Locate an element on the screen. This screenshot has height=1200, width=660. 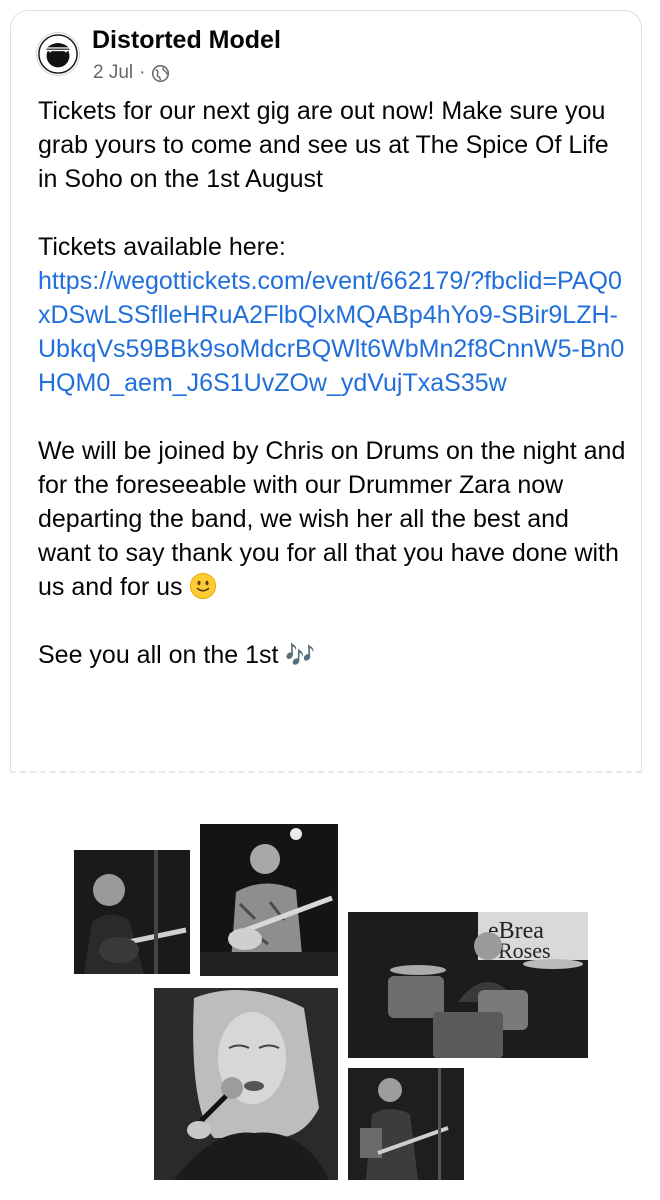
post-meta: 2 Jul · is located at coordinates (131, 73).